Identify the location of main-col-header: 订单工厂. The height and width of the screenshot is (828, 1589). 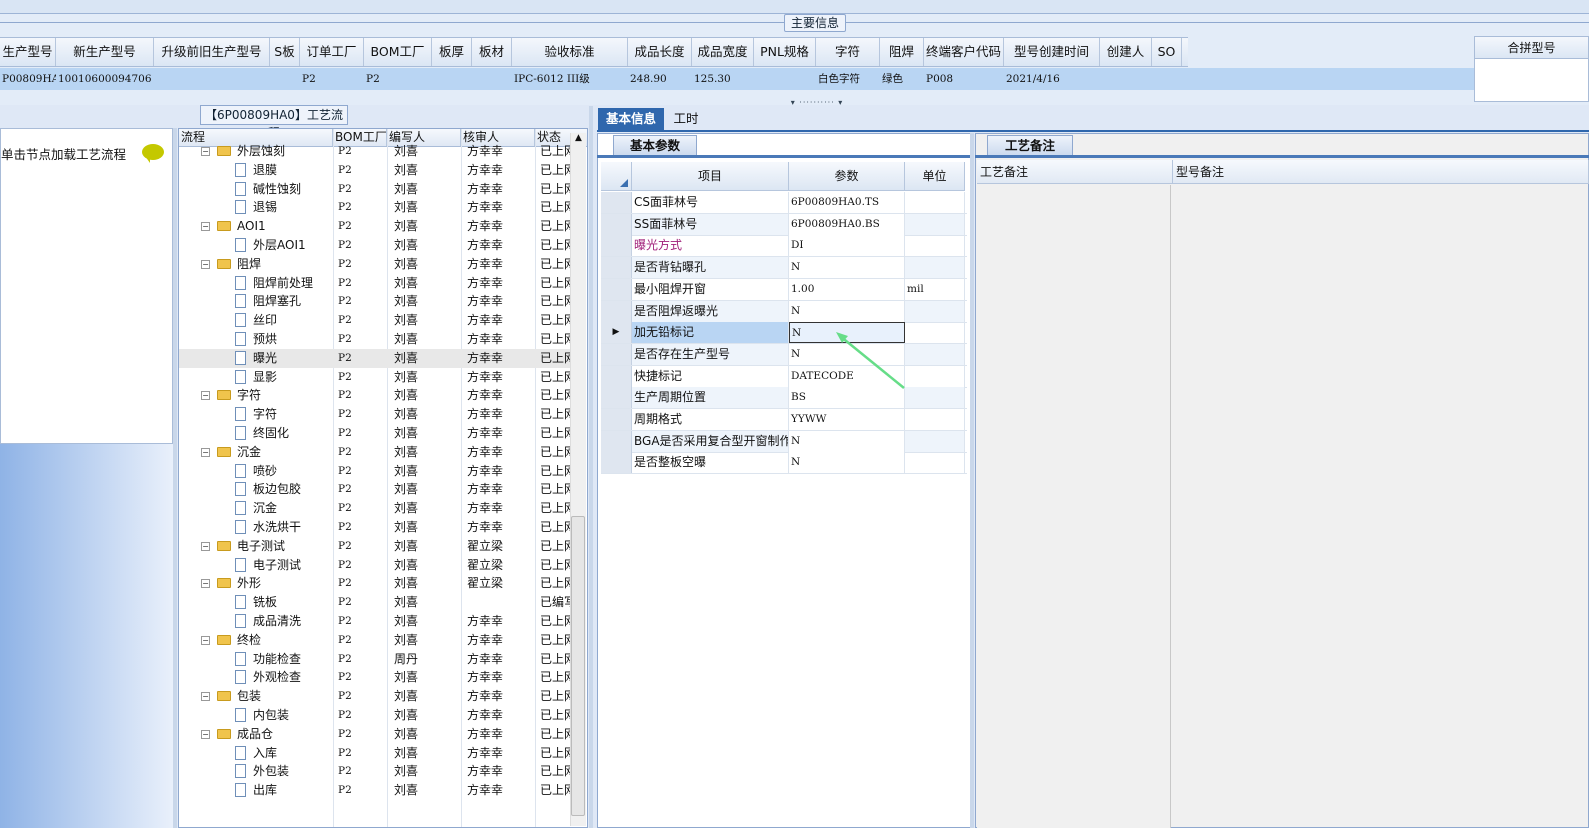
(332, 52).